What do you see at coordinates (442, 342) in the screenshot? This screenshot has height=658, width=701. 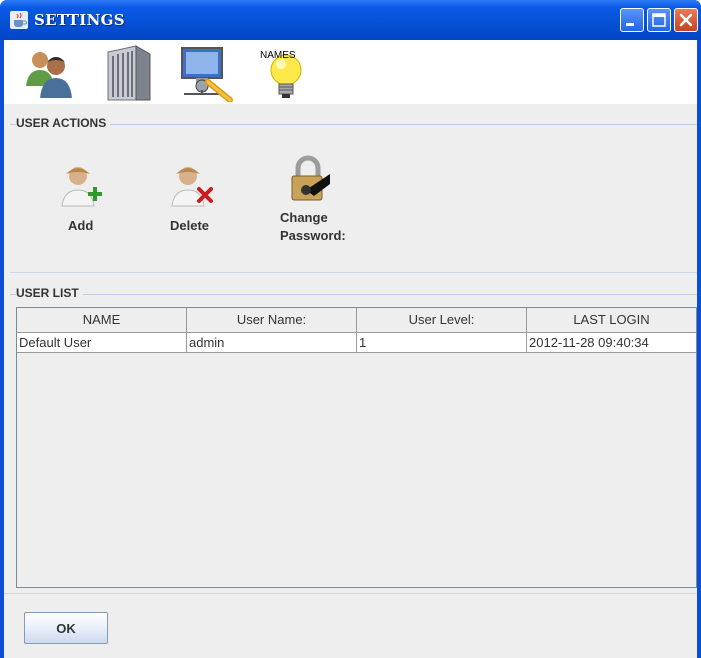 I see `cell-user-level: 1` at bounding box center [442, 342].